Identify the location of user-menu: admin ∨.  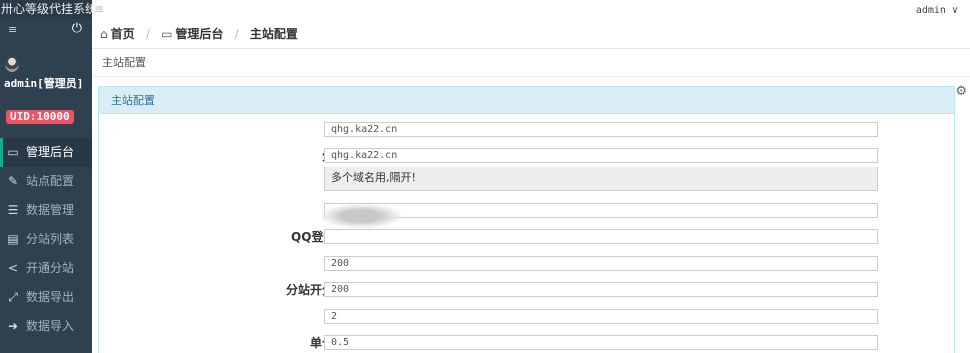
(937, 10).